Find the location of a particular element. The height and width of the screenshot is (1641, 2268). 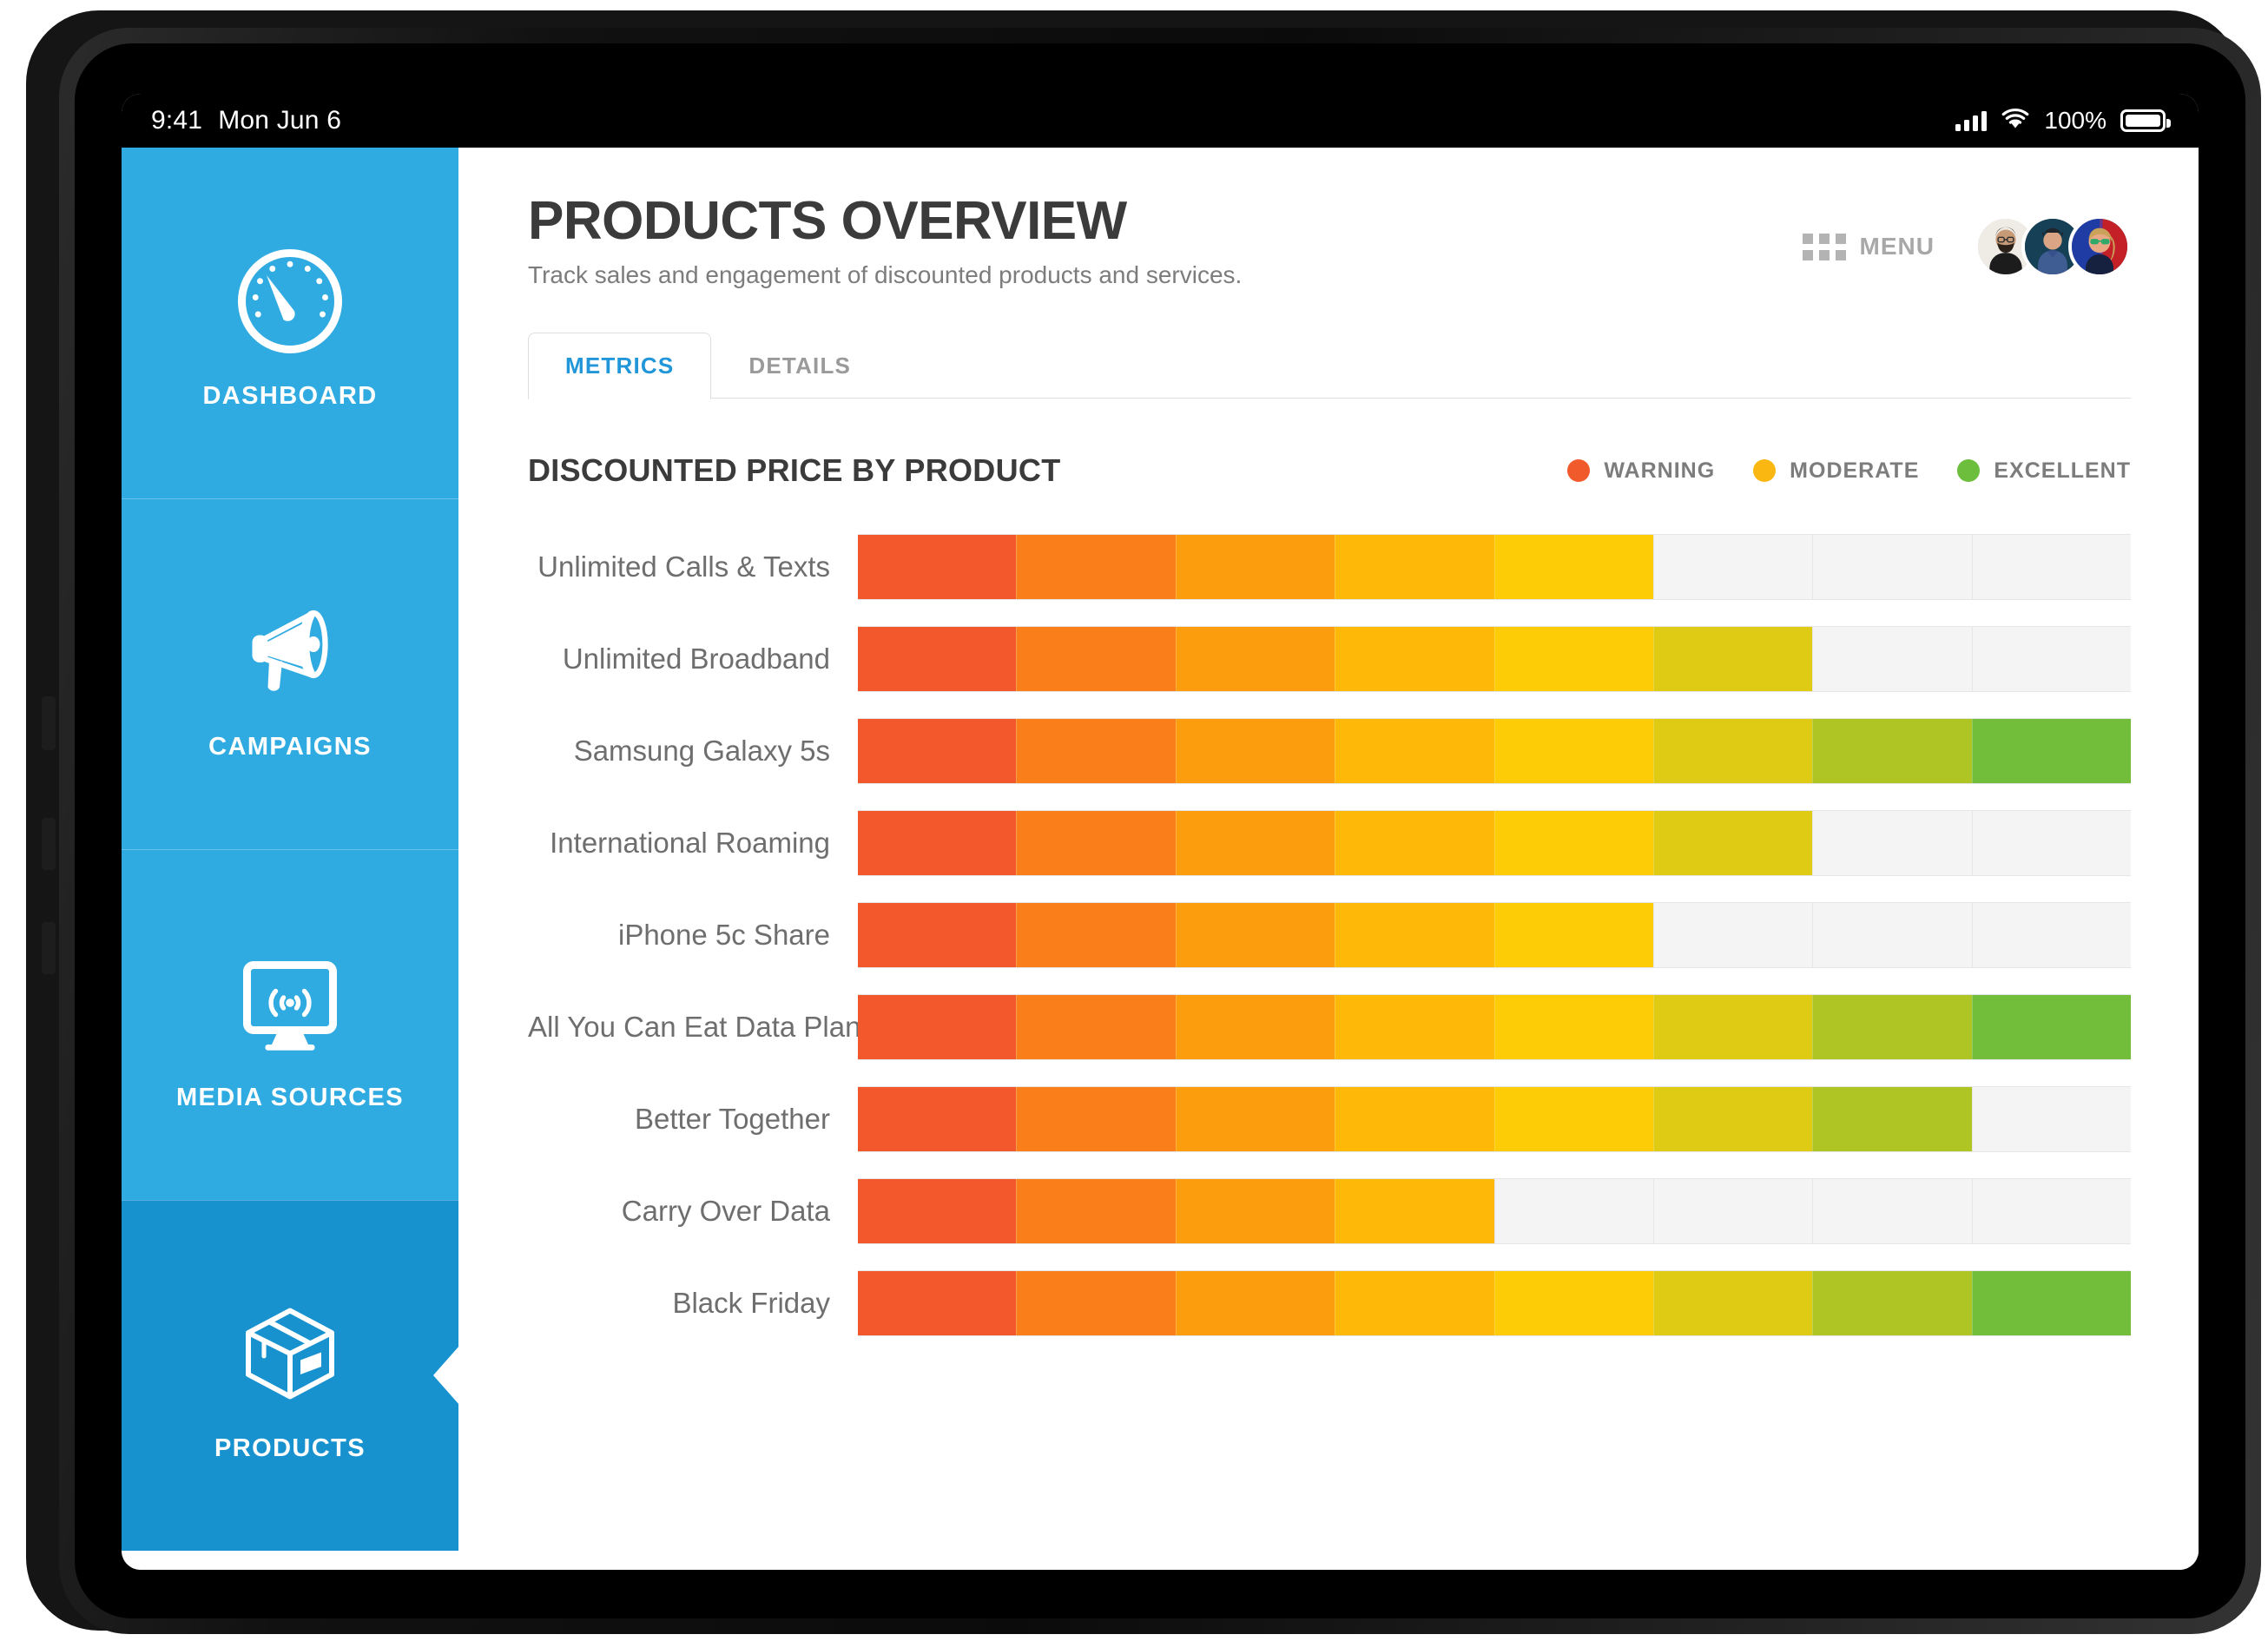

tab-details: DETAILS is located at coordinates (800, 366).